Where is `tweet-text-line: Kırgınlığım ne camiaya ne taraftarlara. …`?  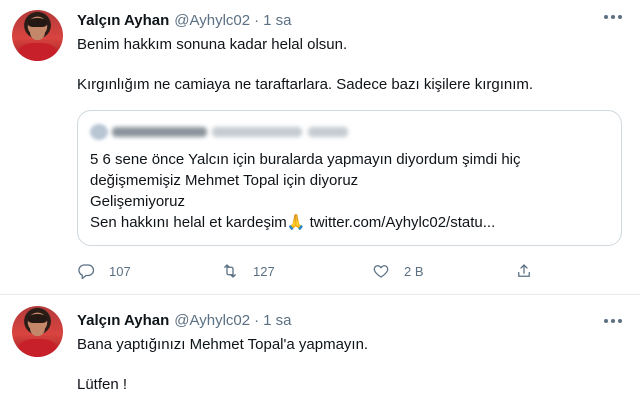
tweet-text-line: Kırgınlığım ne camiaya ne taraftarlara. … is located at coordinates (305, 84).